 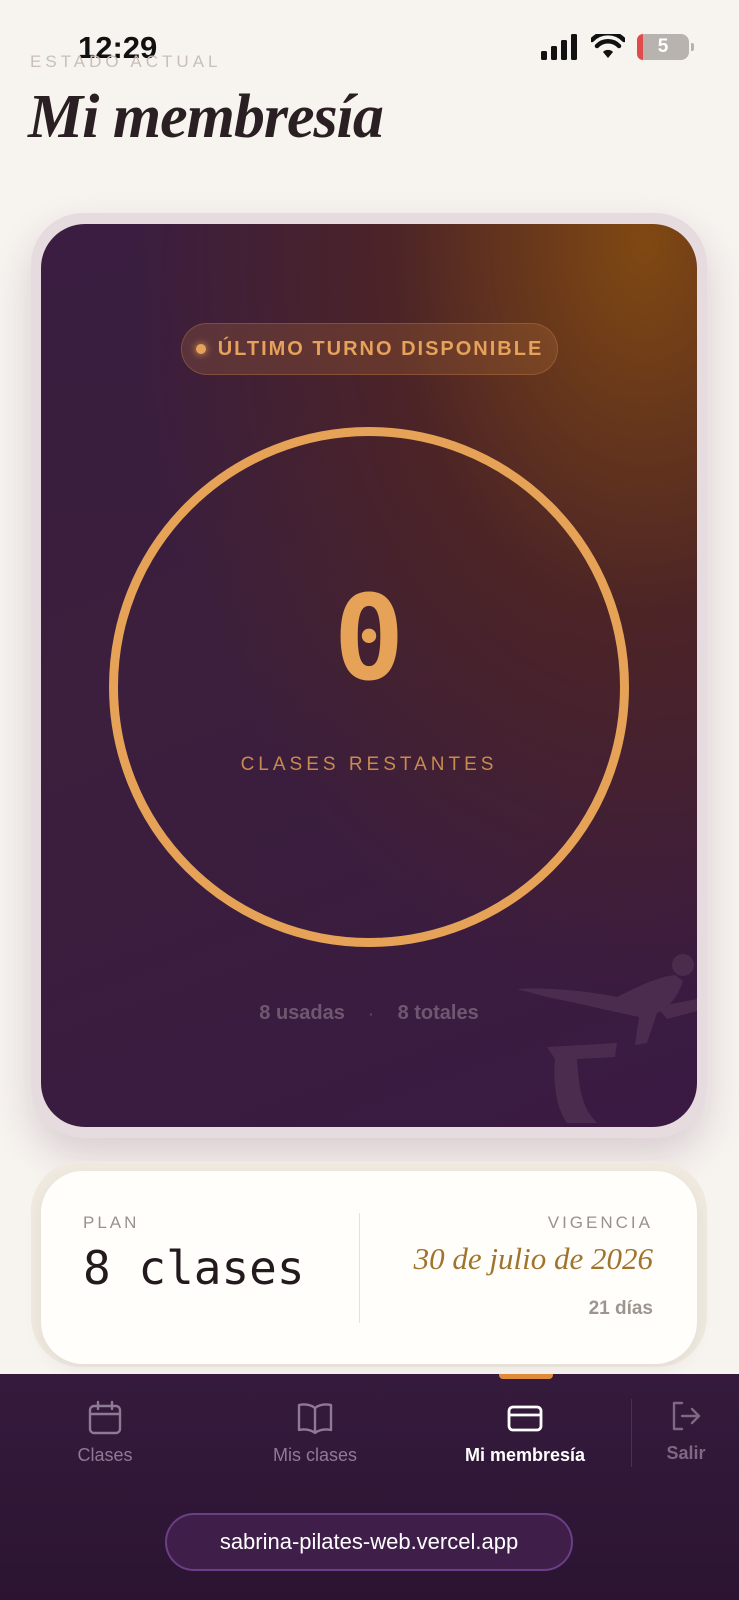 I want to click on battery-level: 5, so click(x=663, y=46).